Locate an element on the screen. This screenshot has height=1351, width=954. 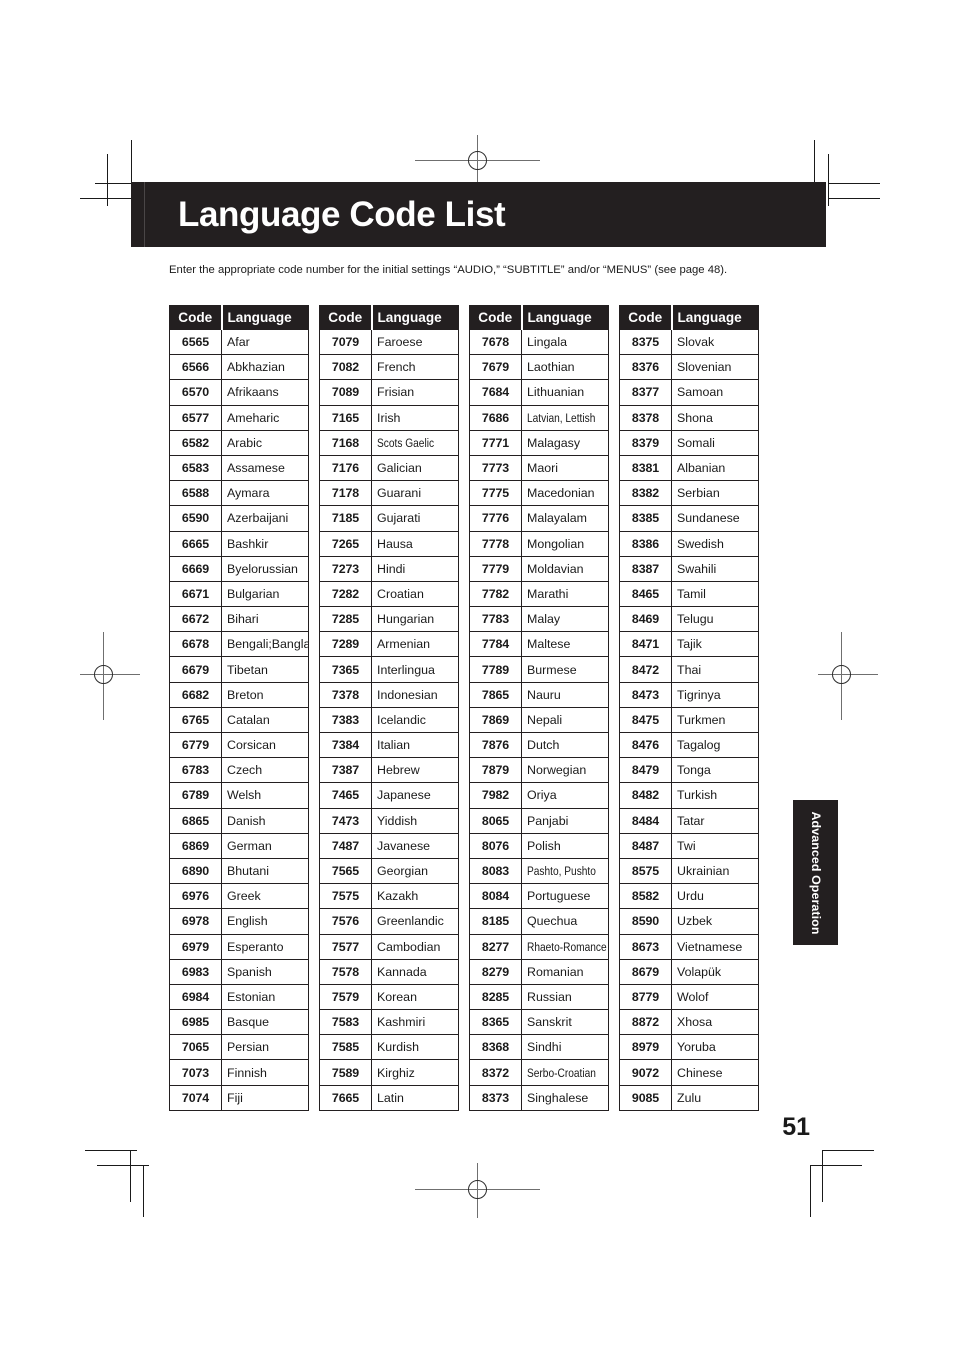
table-row: 7168 Scots Gaelic is located at coordinates (389, 442).